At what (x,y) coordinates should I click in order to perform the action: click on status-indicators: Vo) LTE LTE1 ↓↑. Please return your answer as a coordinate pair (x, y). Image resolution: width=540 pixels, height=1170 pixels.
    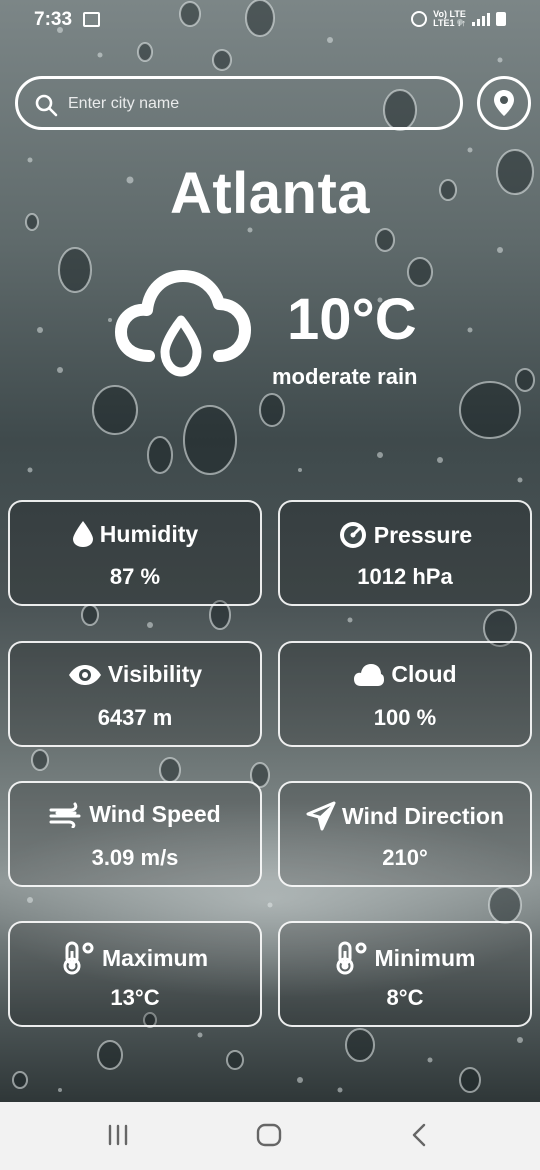
    Looking at the image, I should click on (458, 19).